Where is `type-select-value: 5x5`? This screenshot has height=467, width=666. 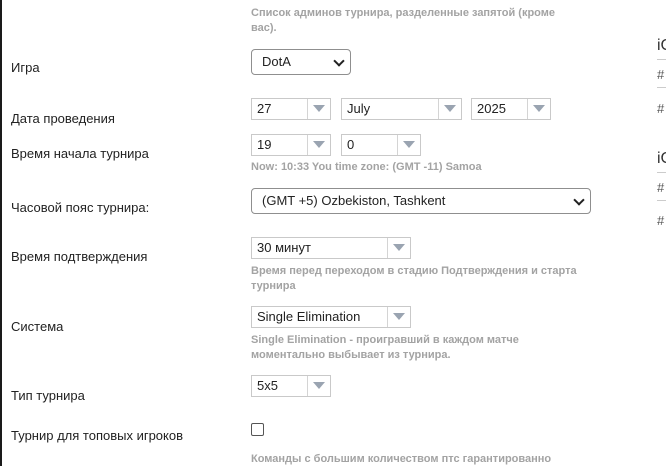
type-select-value: 5x5 is located at coordinates (267, 385).